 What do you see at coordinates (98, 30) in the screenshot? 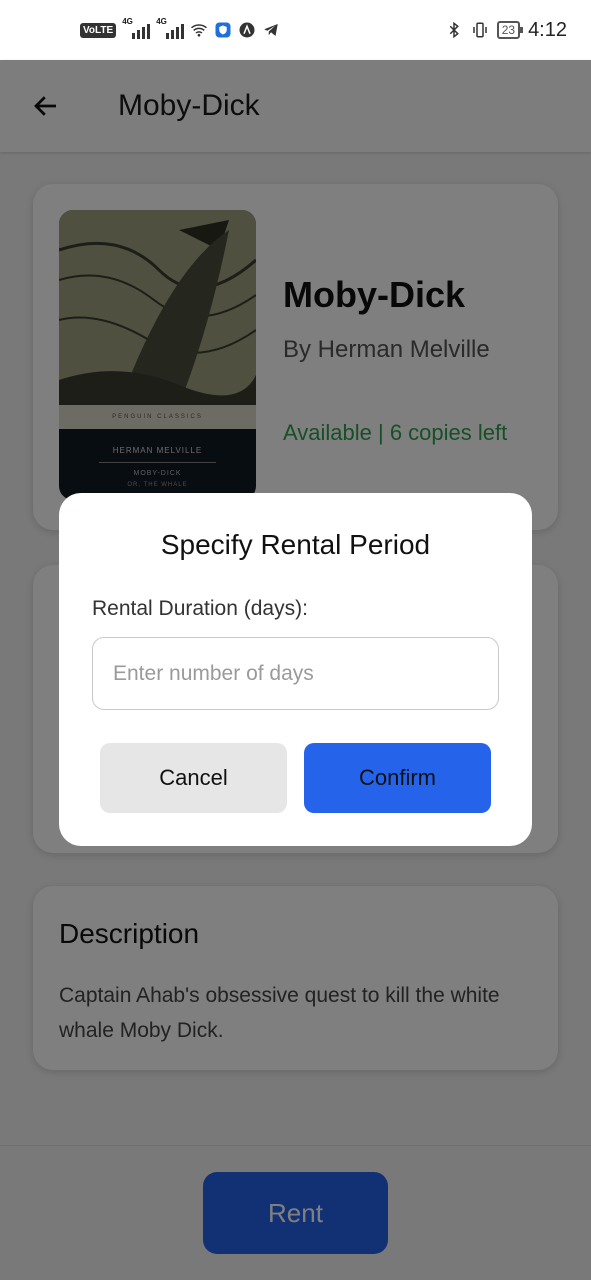
I see `volte-icon: VoLTE` at bounding box center [98, 30].